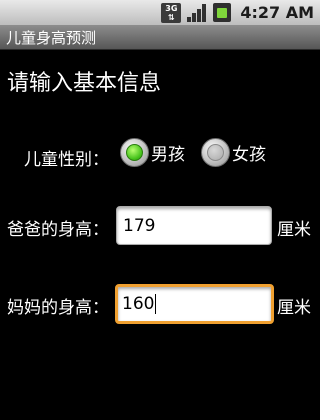 This screenshot has height=420, width=320. I want to click on mother-height-unit: 厘米, so click(294, 308).